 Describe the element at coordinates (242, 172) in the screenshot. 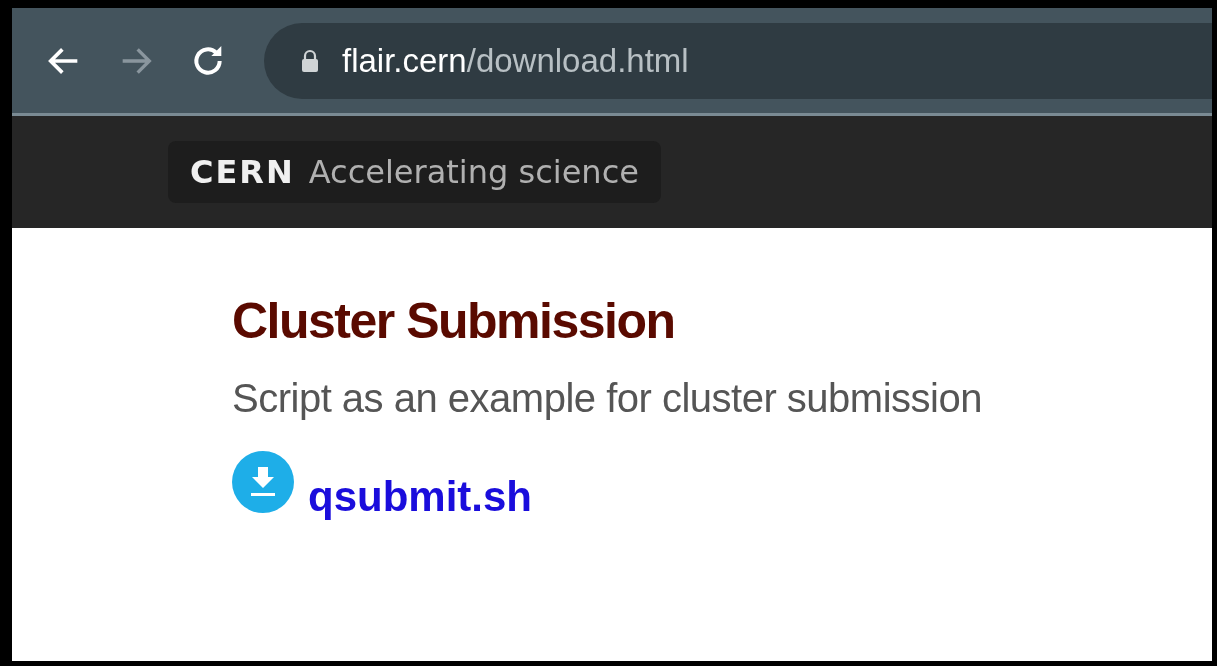

I see `brand-name: CERN` at that location.